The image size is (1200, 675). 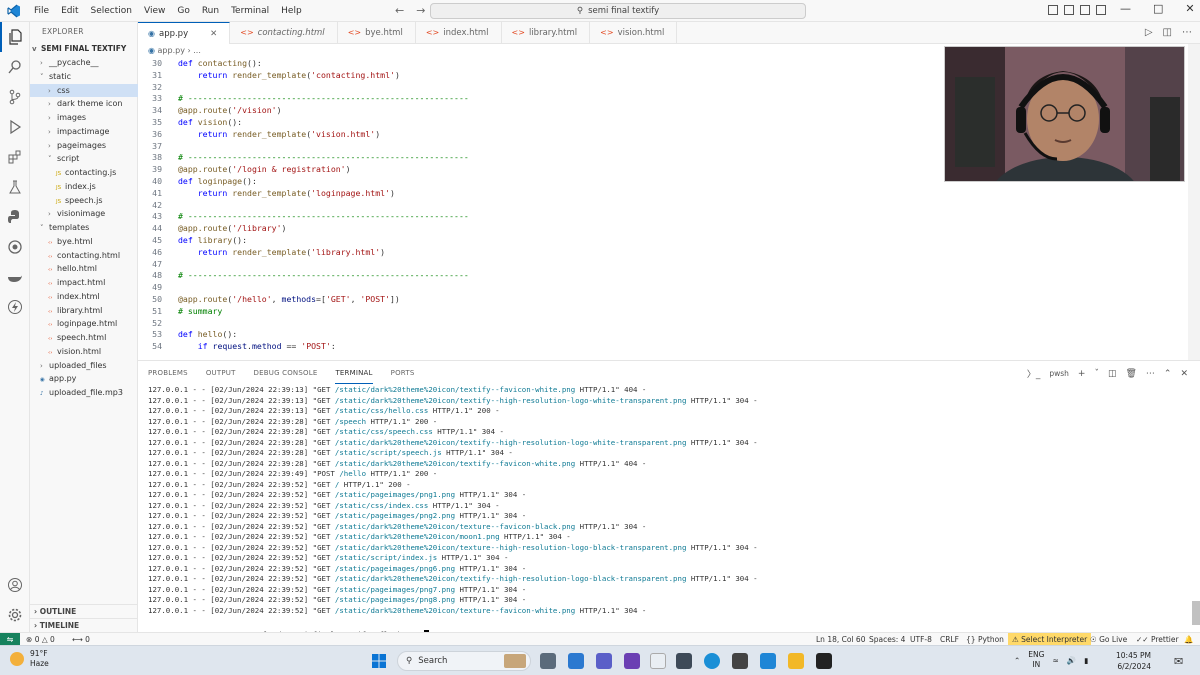 I want to click on maximize-icon: □, so click(x=1158, y=8).